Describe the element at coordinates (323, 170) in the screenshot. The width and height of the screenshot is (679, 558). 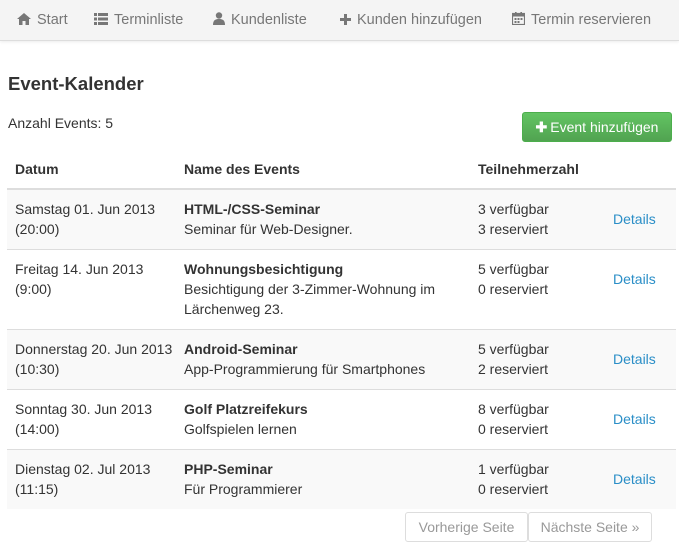
I see `header-name: Name des Events` at that location.